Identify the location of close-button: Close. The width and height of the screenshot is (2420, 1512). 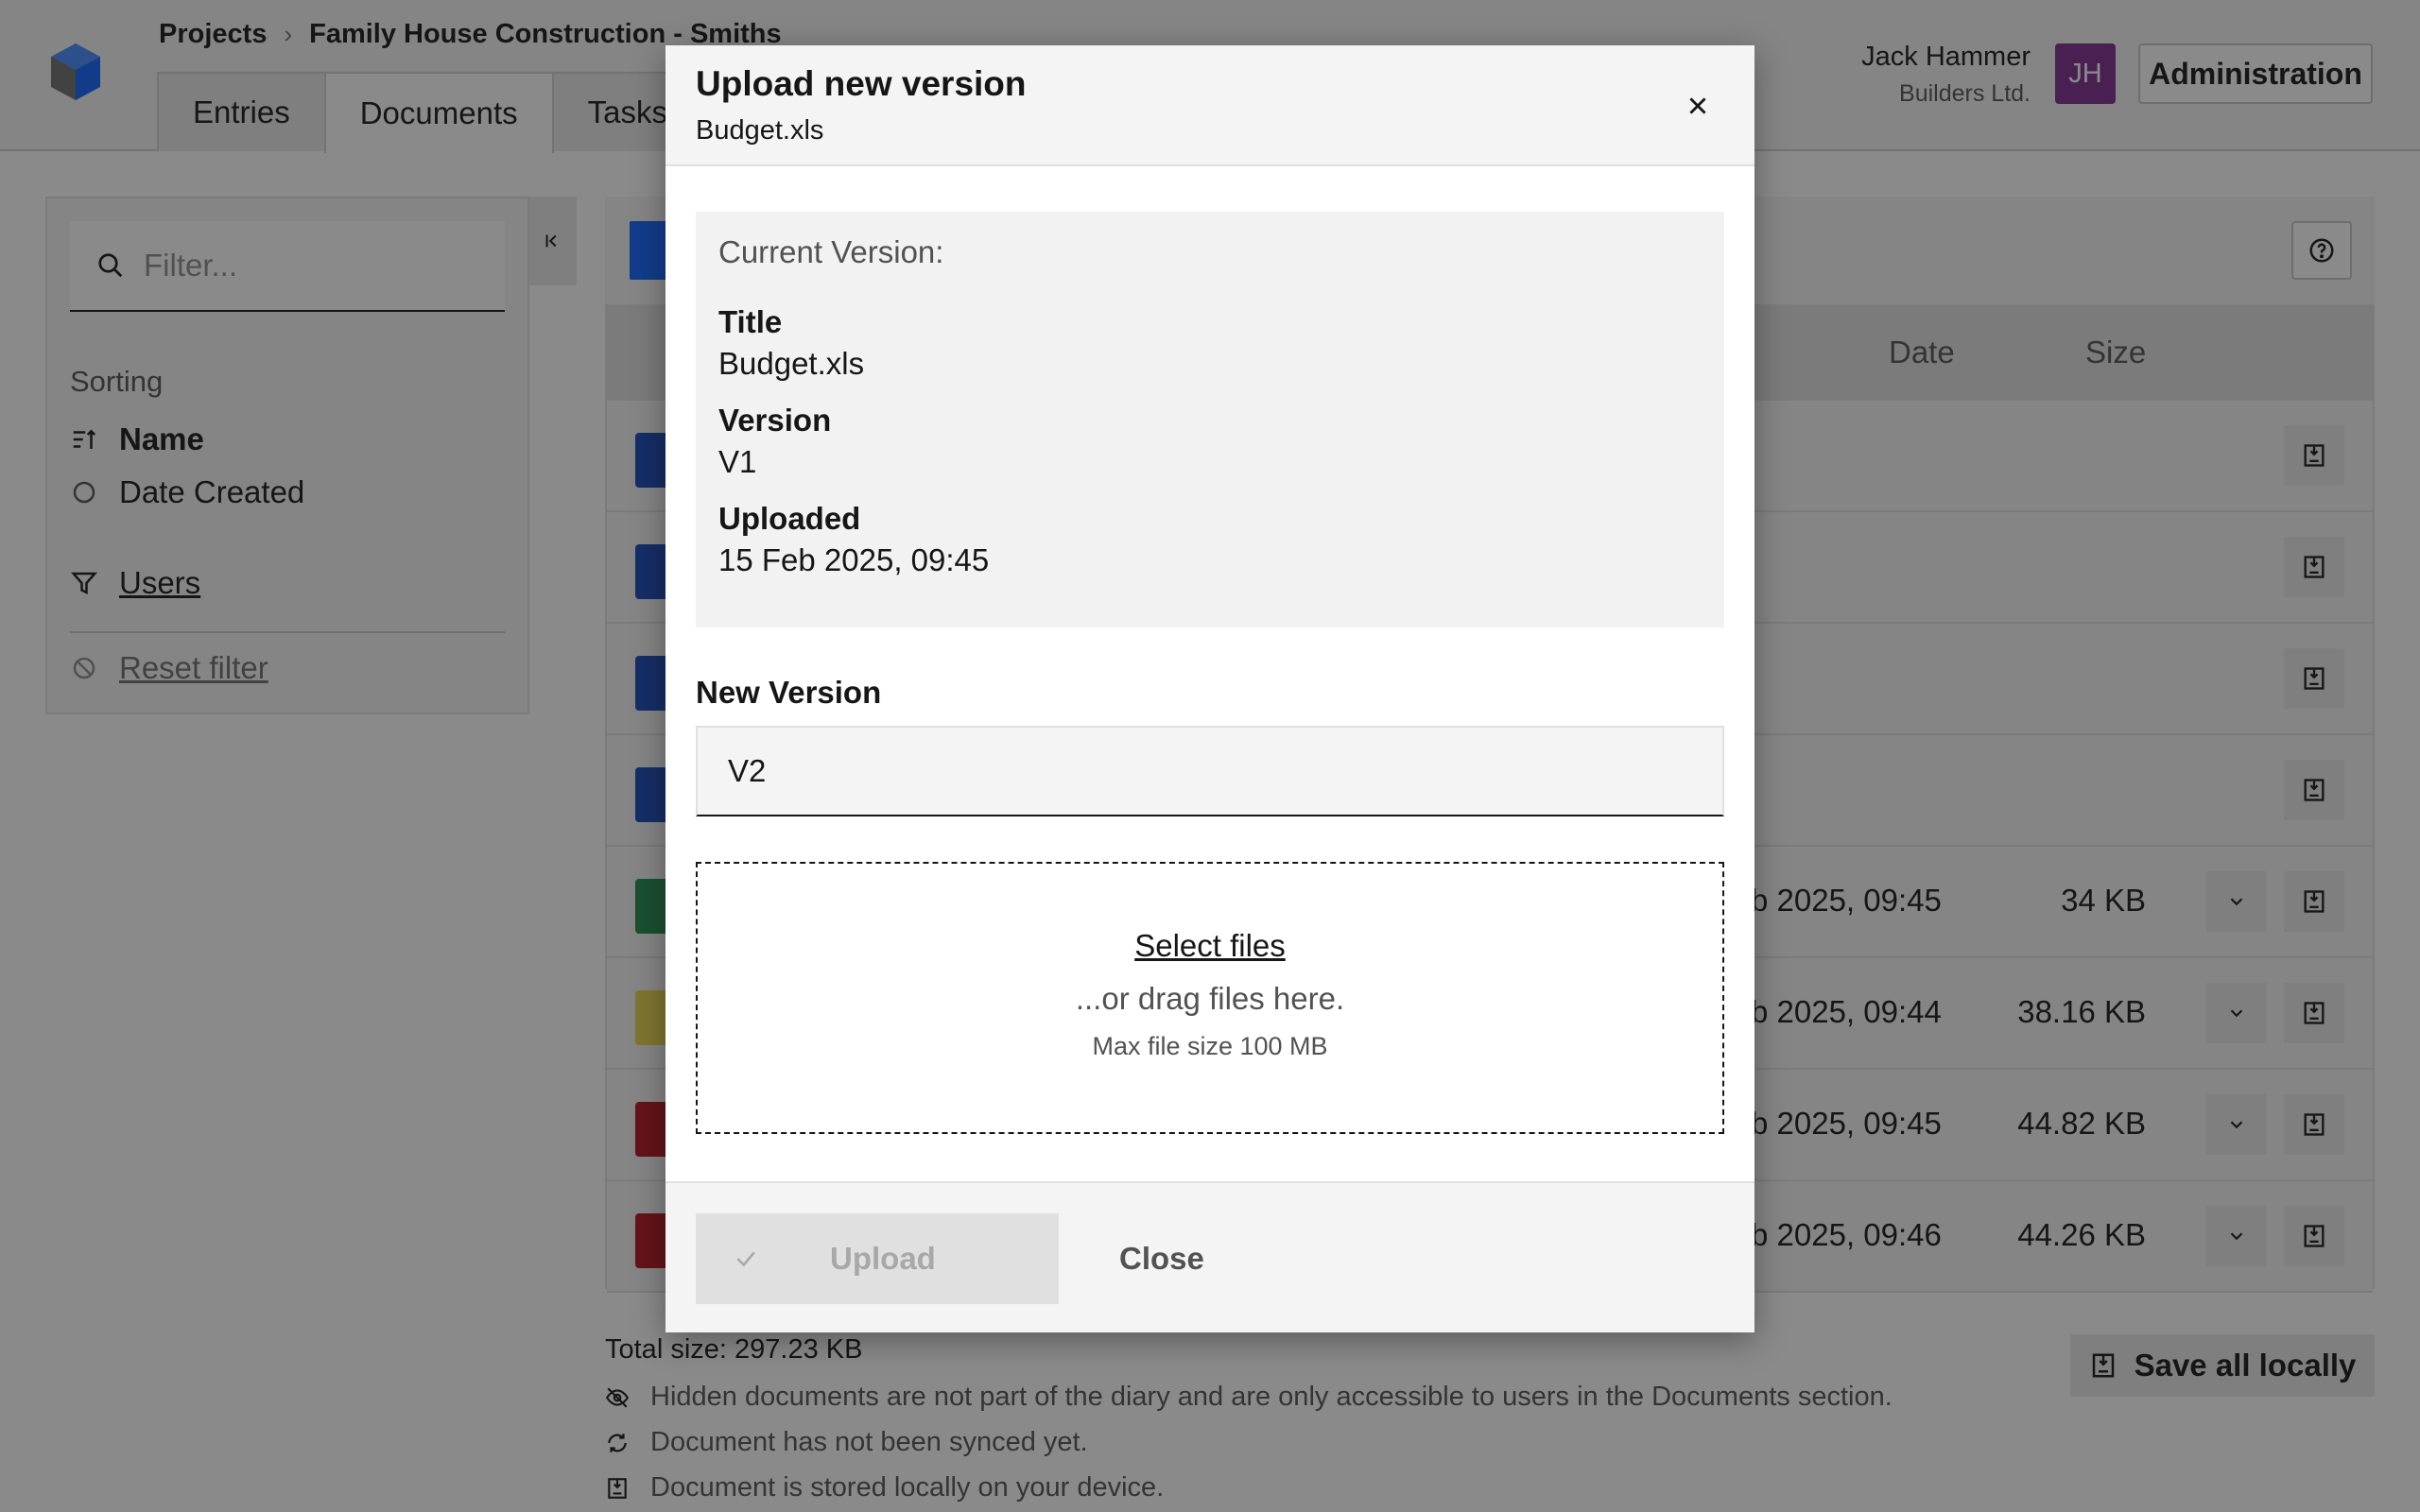
(1161, 1258).